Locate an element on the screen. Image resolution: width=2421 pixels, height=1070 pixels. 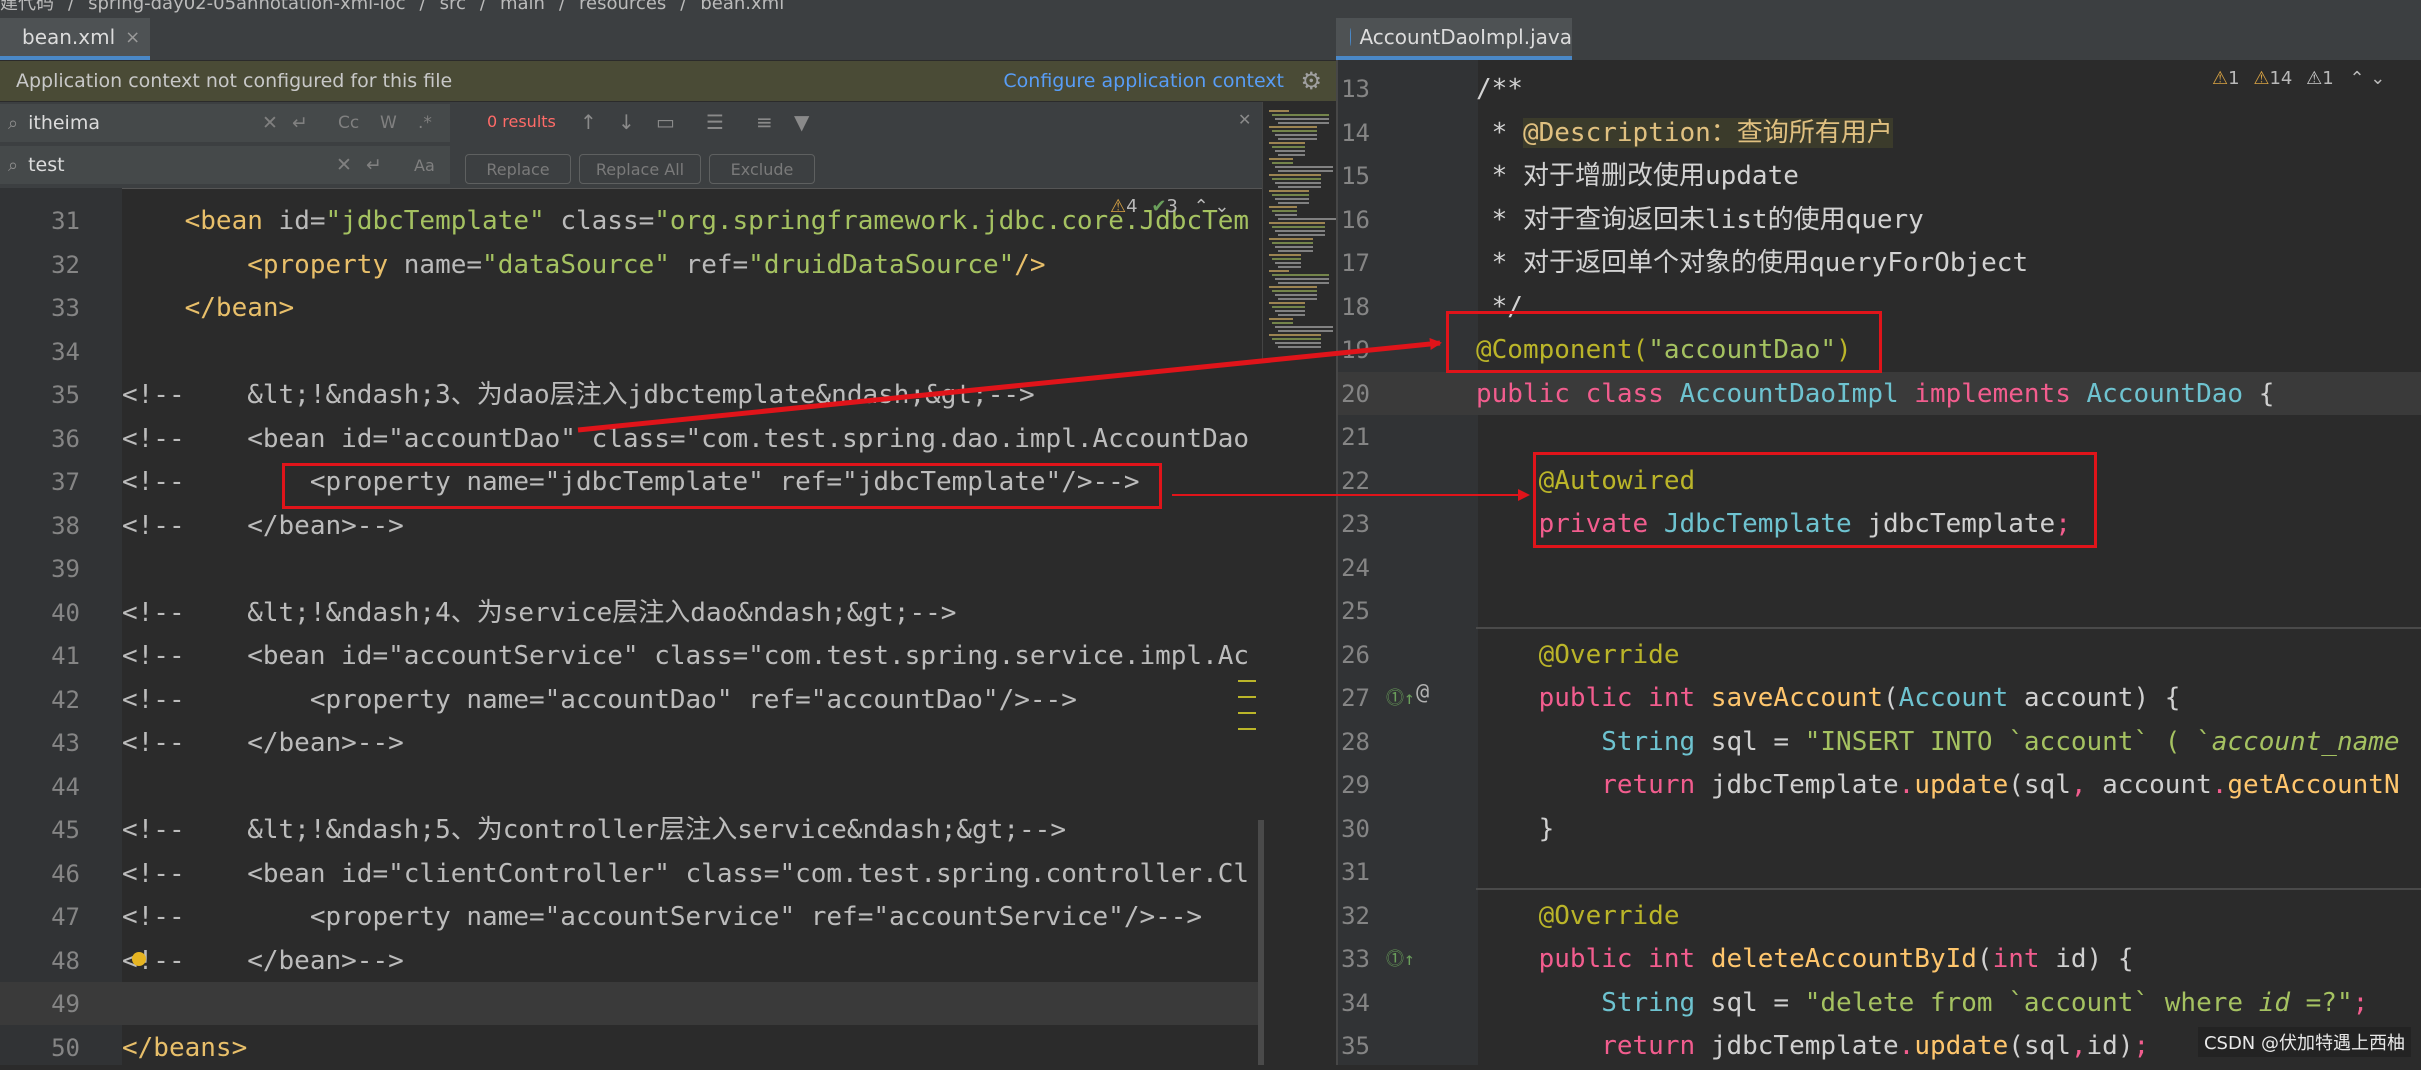
arrow-dao-to-component is located at coordinates (1009, 385).